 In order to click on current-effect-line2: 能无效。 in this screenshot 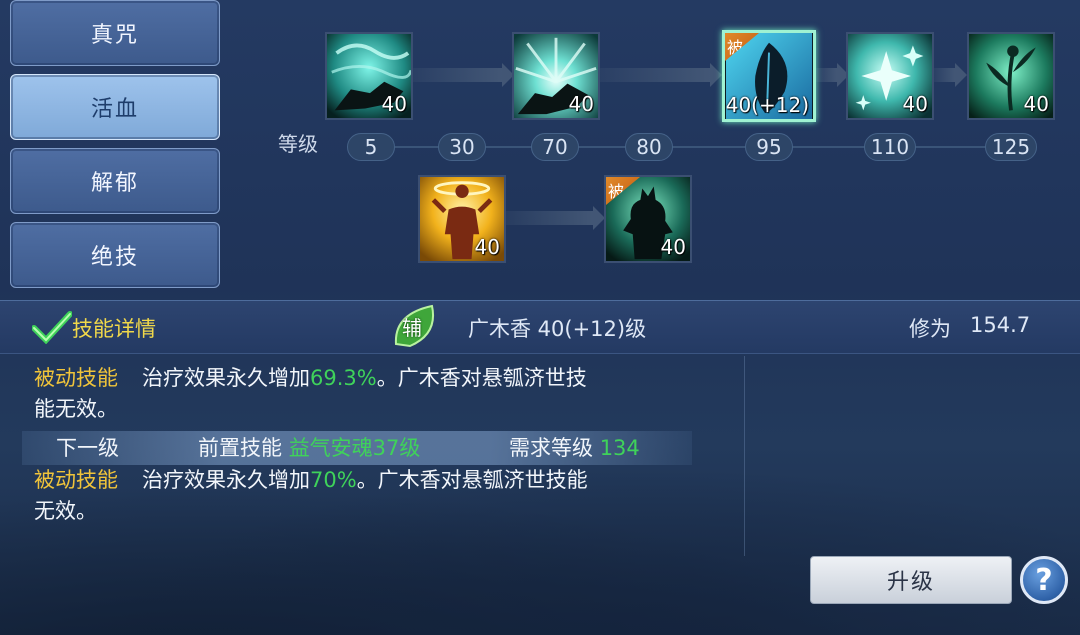, I will do `click(76, 409)`.